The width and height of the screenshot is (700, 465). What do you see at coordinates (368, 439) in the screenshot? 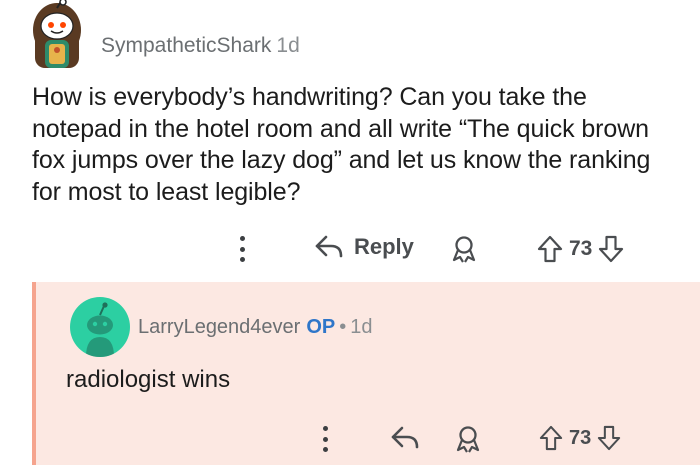
I see `reply-actions: 73` at bounding box center [368, 439].